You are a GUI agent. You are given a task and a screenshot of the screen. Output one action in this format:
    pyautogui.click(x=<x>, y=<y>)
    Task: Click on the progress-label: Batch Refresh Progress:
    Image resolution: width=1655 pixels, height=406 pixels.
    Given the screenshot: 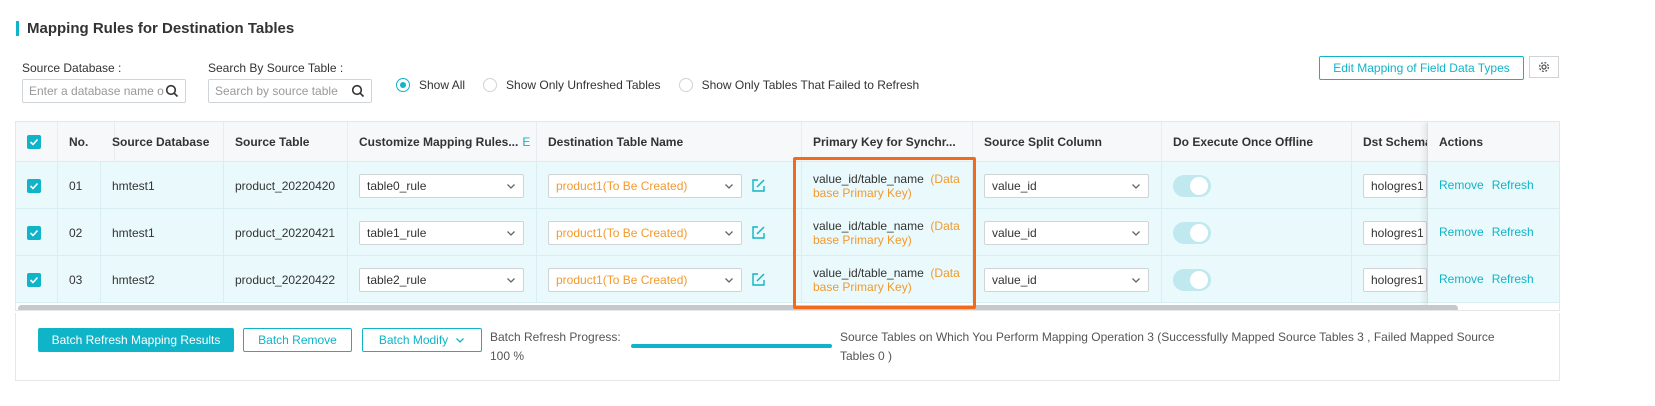 What is the action you would take?
    pyautogui.click(x=555, y=337)
    